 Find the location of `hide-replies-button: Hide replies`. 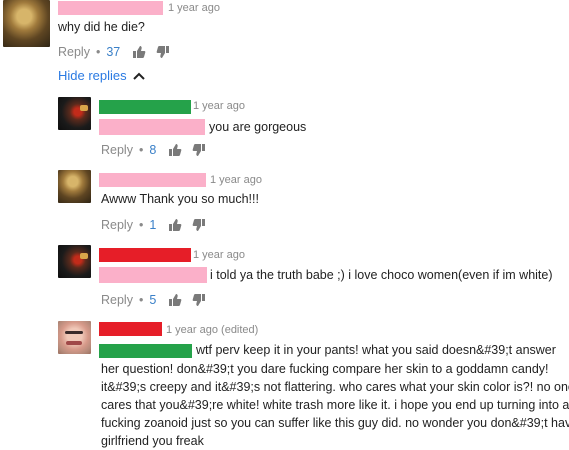

hide-replies-button: Hide replies is located at coordinates (101, 75).